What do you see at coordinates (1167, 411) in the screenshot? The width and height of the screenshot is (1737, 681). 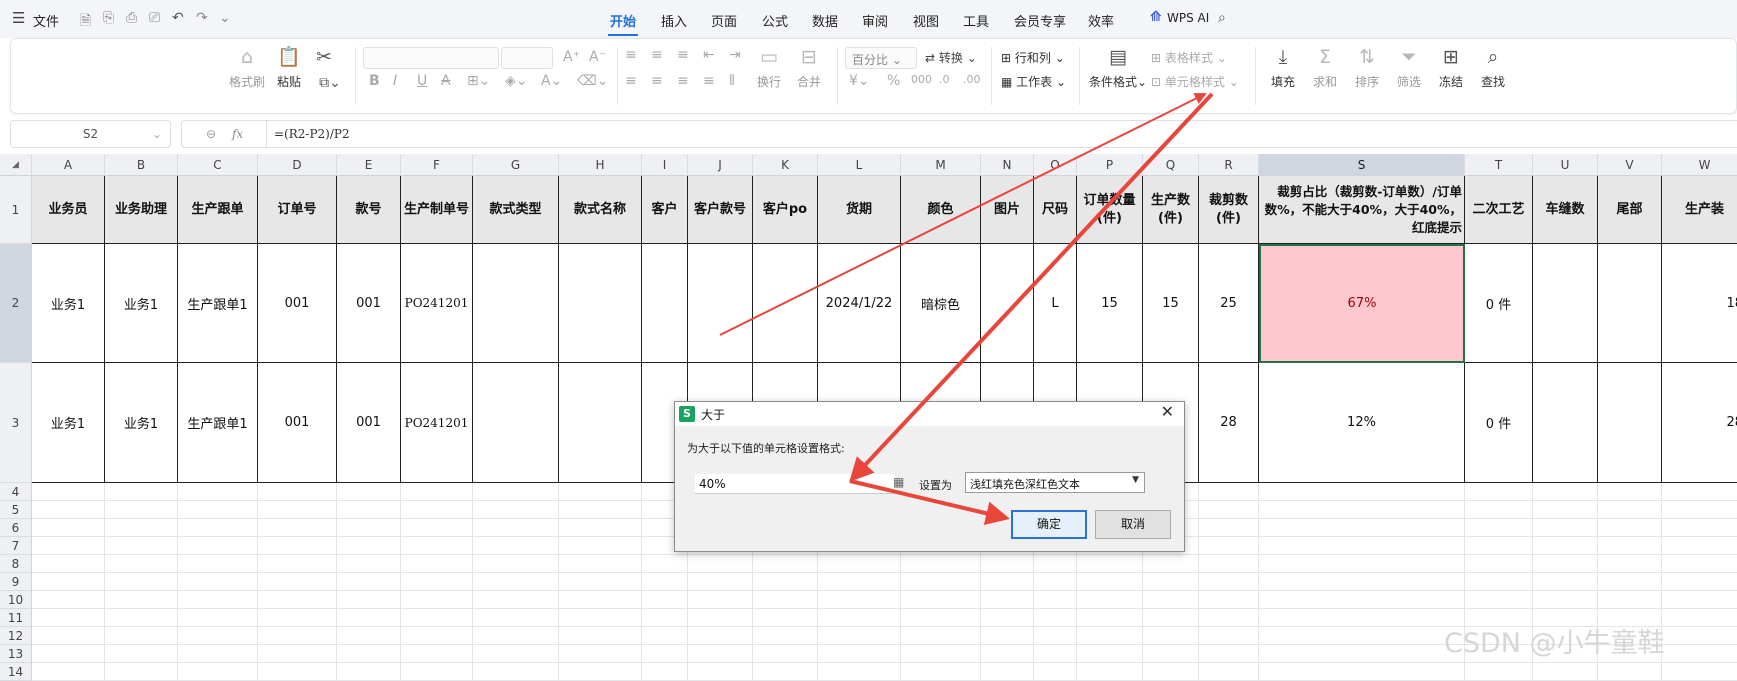 I see `close-icon: ✕` at bounding box center [1167, 411].